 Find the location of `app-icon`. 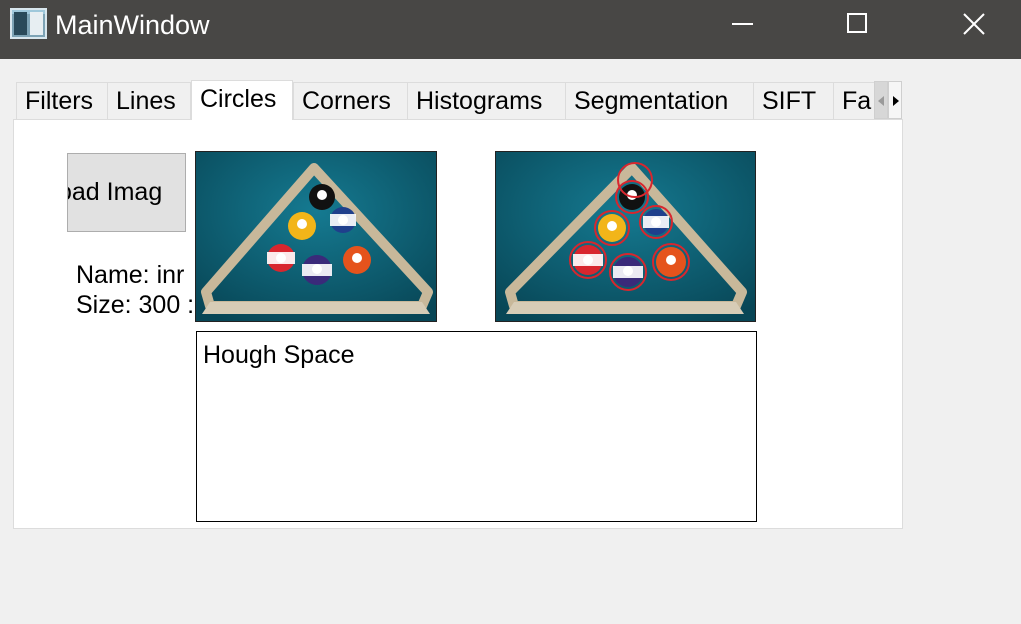

app-icon is located at coordinates (28, 23).